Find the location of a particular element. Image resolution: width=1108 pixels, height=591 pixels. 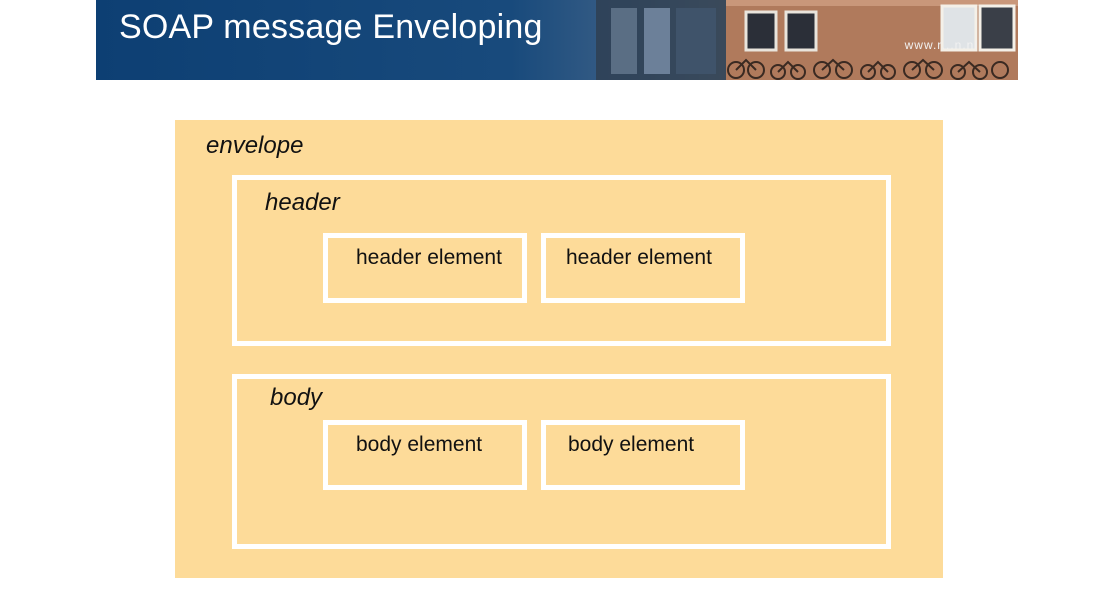

header-label: header is located at coordinates (302, 202).